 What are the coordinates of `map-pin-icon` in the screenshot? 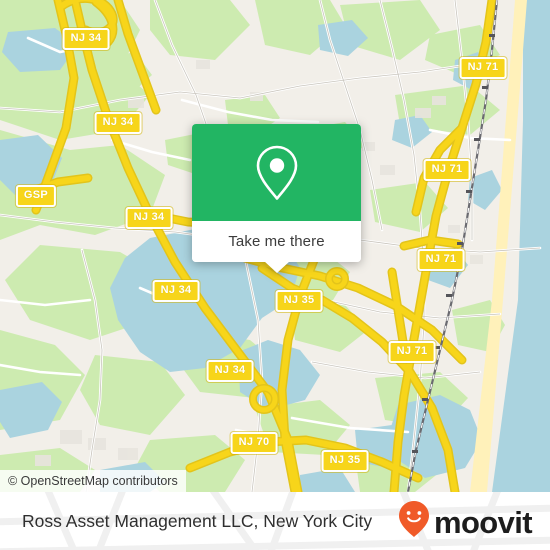 It's located at (277, 173).